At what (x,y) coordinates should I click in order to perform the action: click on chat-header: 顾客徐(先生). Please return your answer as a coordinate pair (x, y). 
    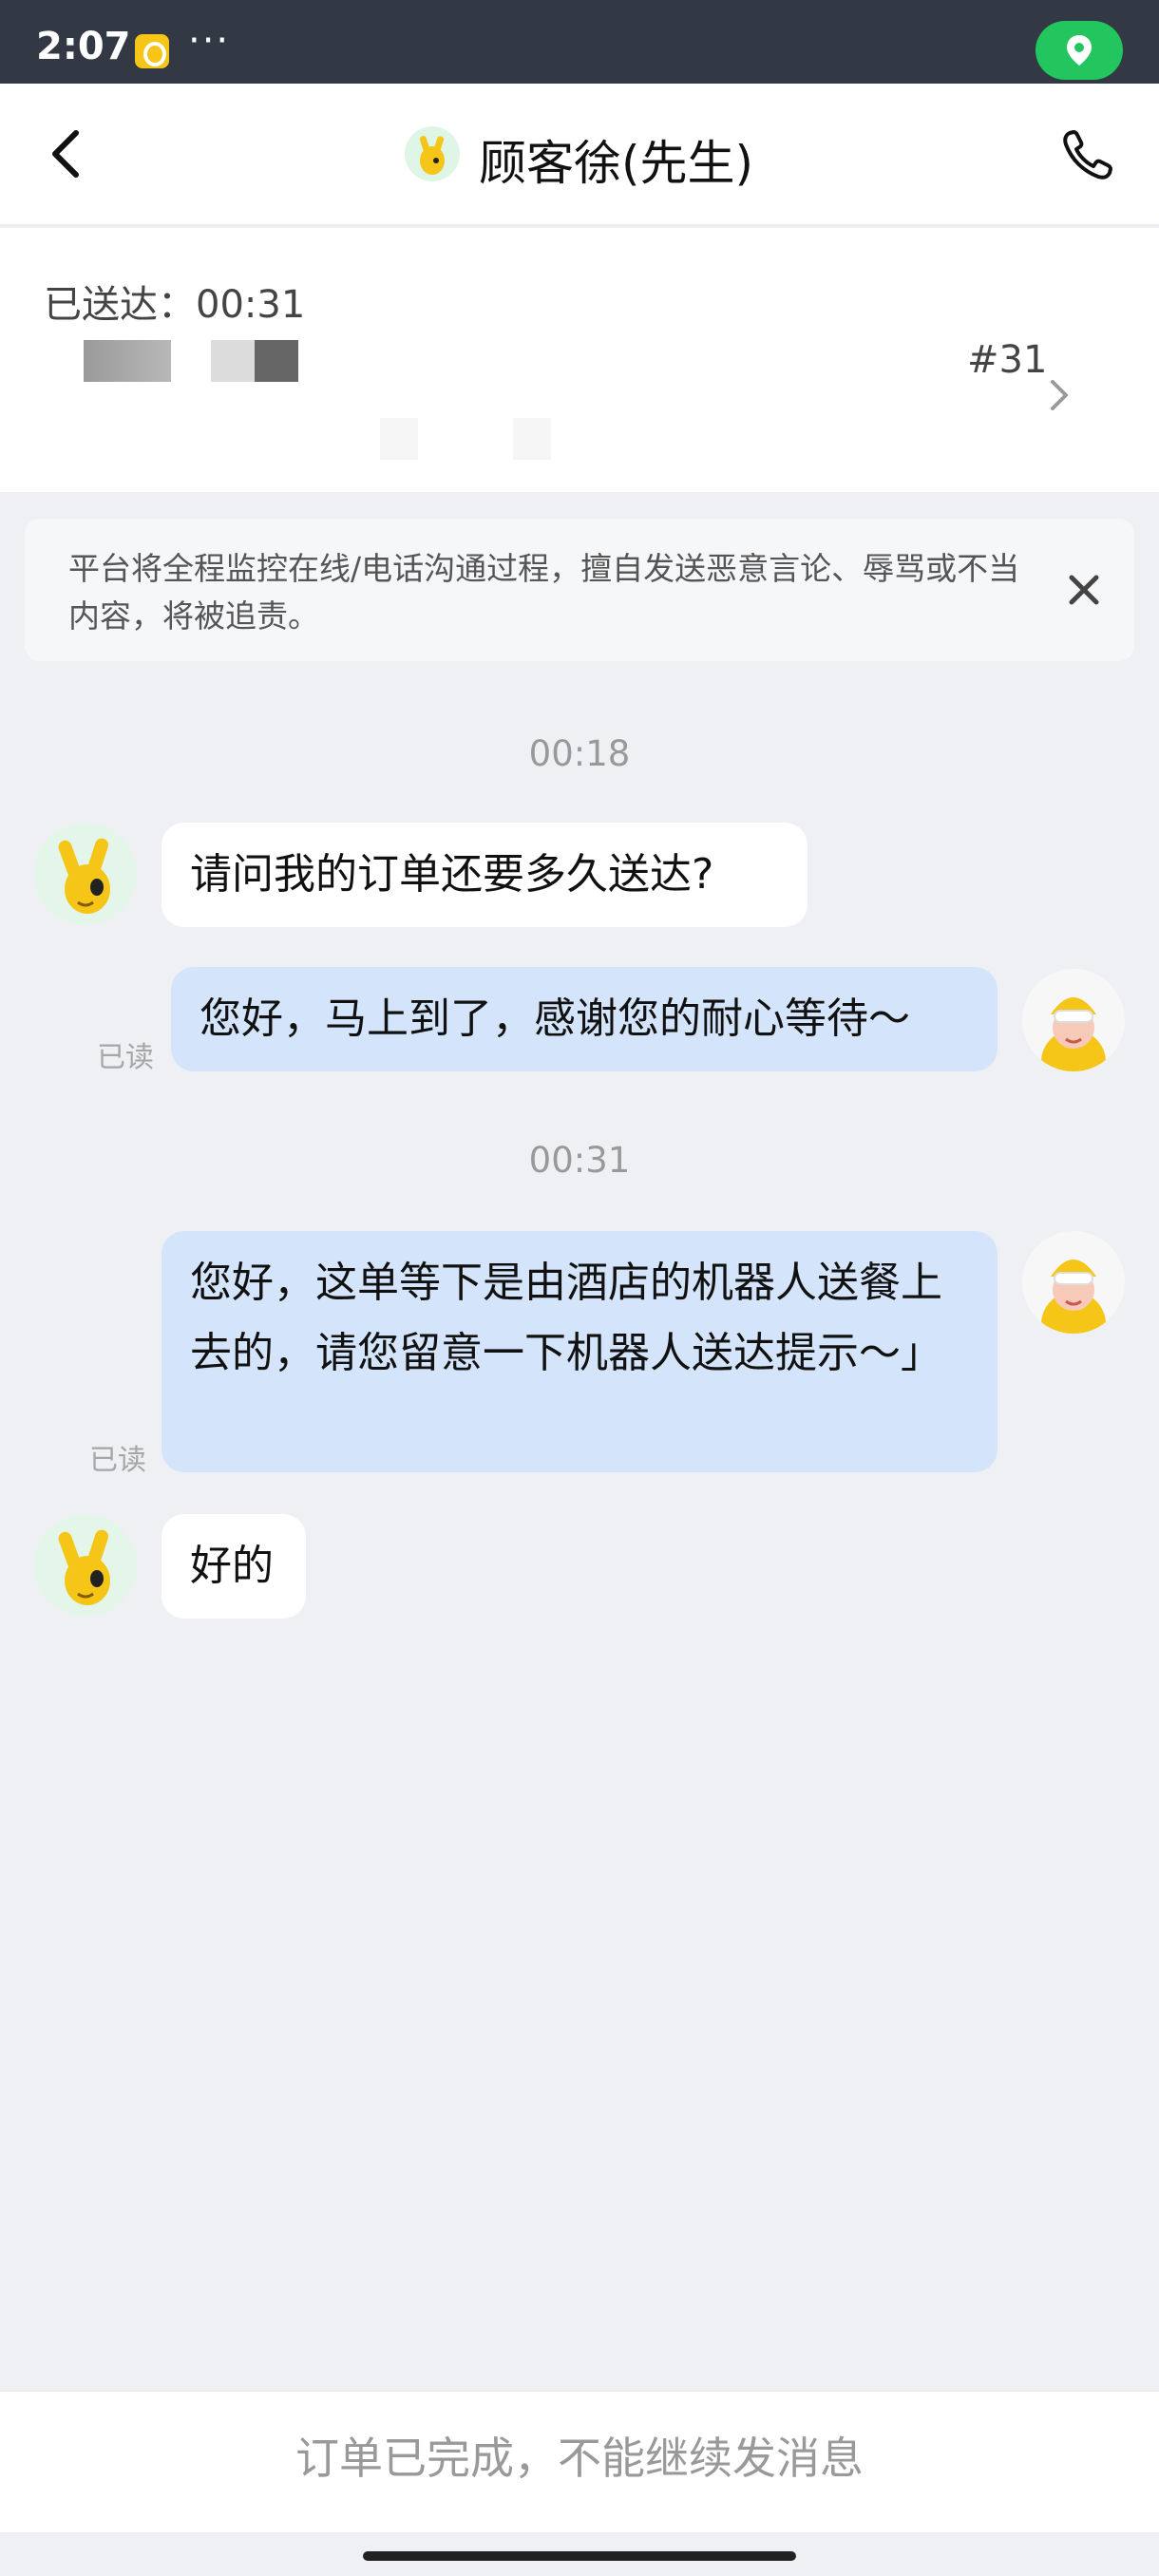
    Looking at the image, I should click on (579, 155).